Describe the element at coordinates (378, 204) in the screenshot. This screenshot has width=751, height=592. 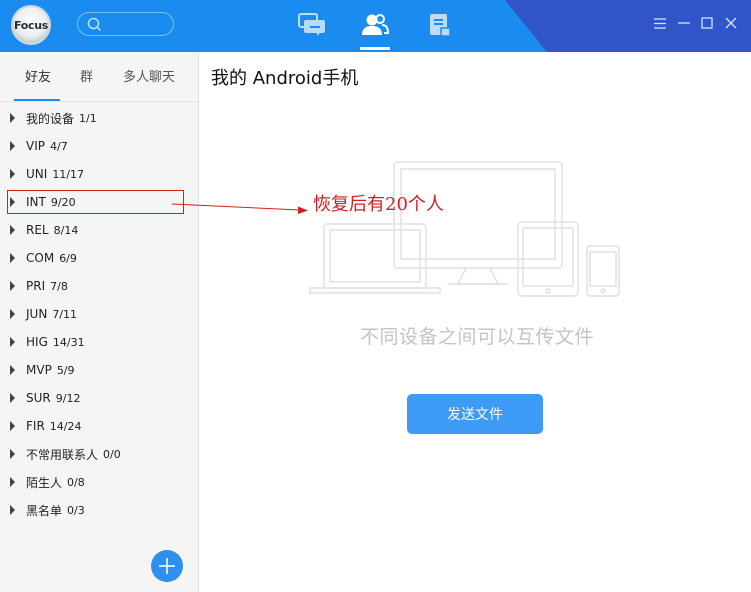
I see `annotation-text: 恢复后有20个人` at that location.